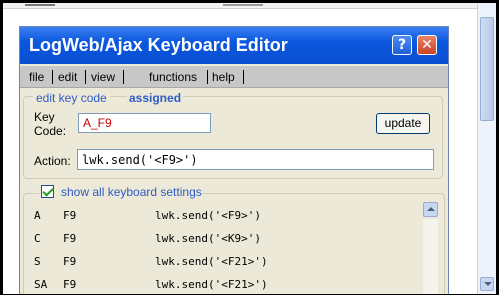  What do you see at coordinates (403, 123) in the screenshot?
I see `update-button: update` at bounding box center [403, 123].